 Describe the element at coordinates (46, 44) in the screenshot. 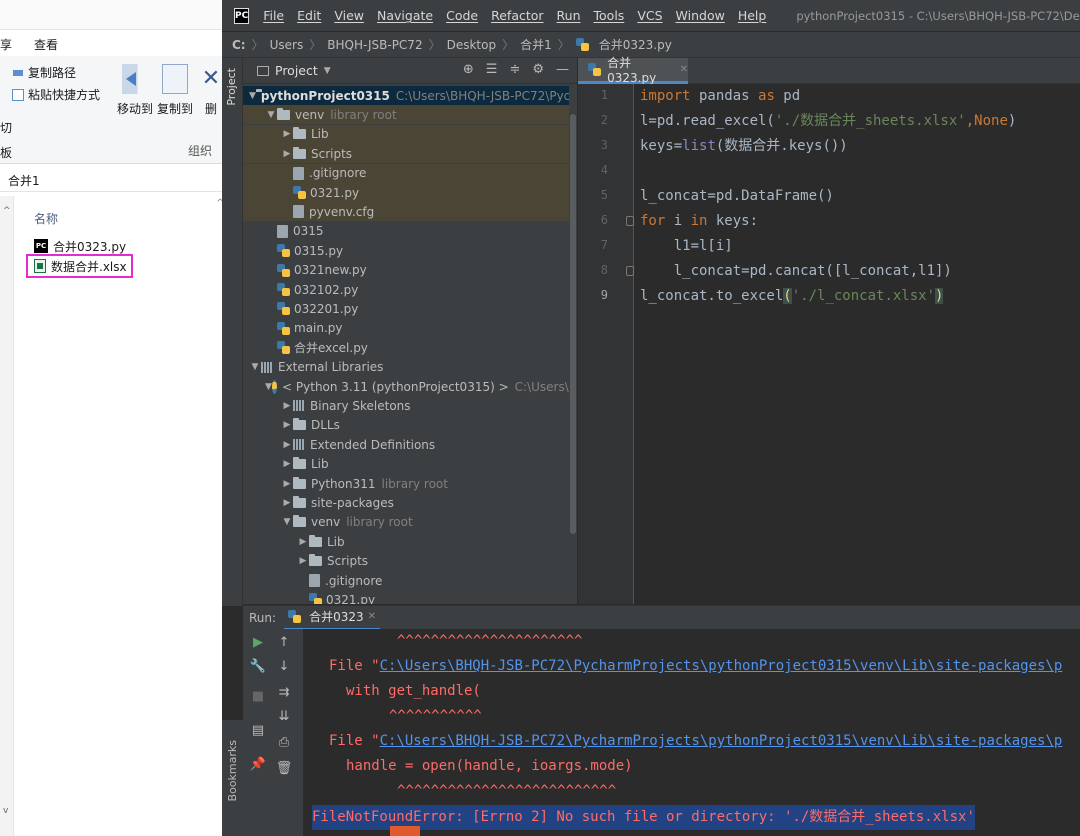

I see `tab-view: 查看` at that location.